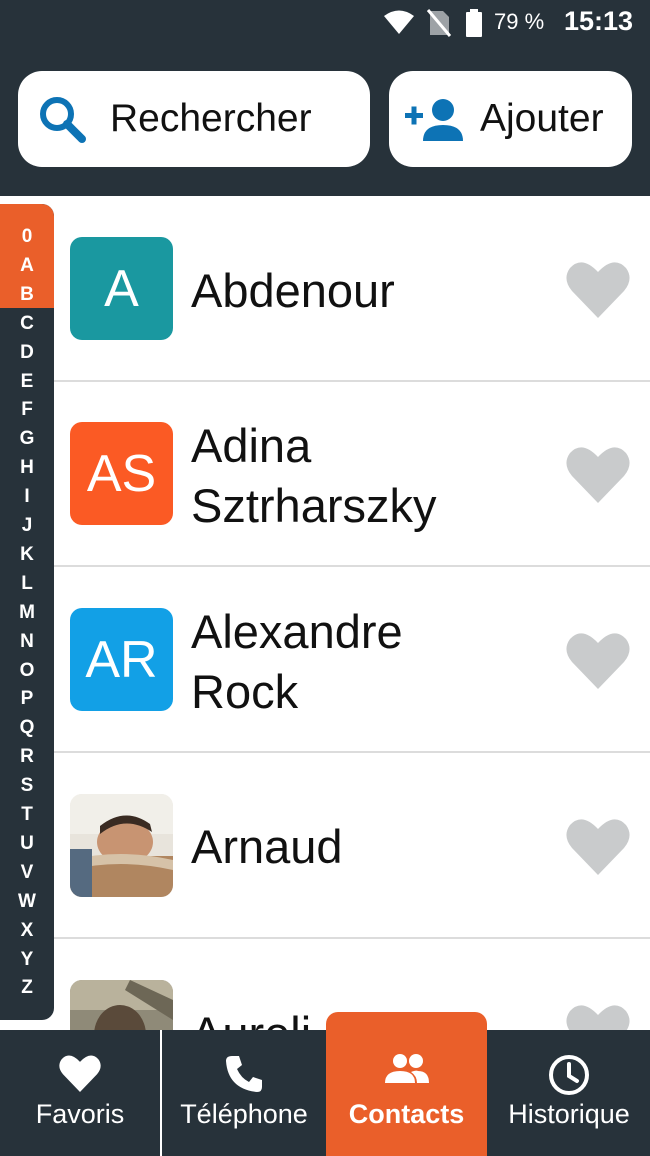 The width and height of the screenshot is (650, 1156). Describe the element at coordinates (27, 554) in the screenshot. I see `index-letter: K` at that location.